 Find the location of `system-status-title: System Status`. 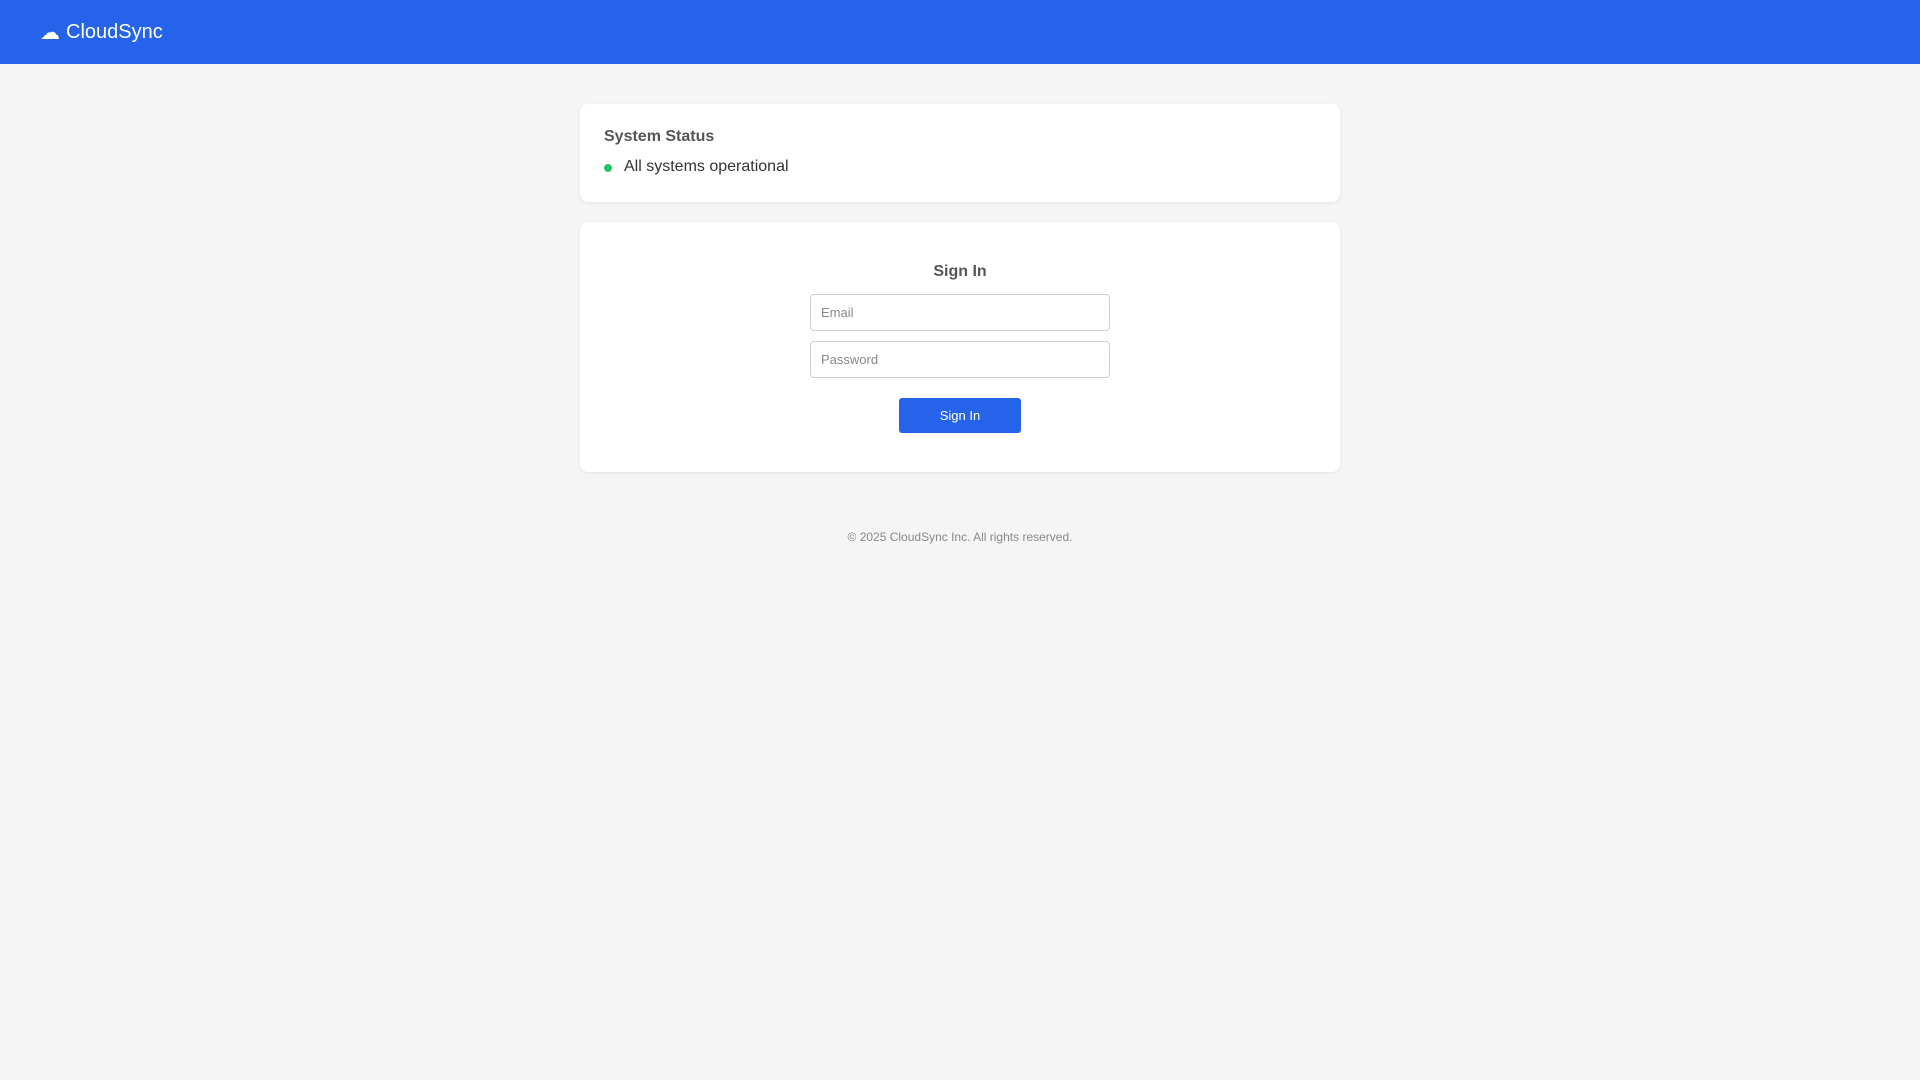

system-status-title: System Status is located at coordinates (659, 136).